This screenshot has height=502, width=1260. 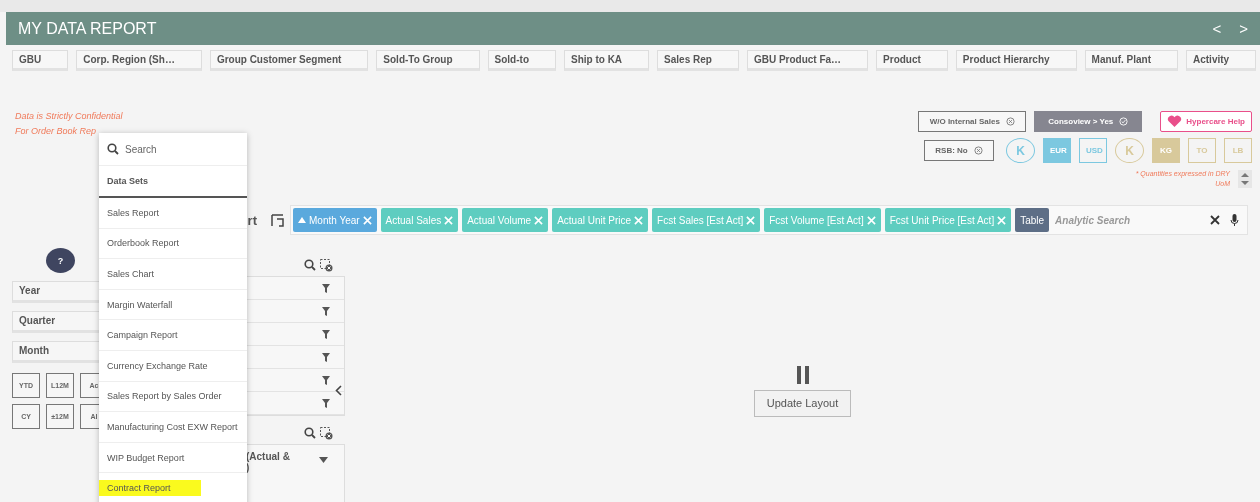 I want to click on filter-field: Sales Rep, so click(x=698, y=60).